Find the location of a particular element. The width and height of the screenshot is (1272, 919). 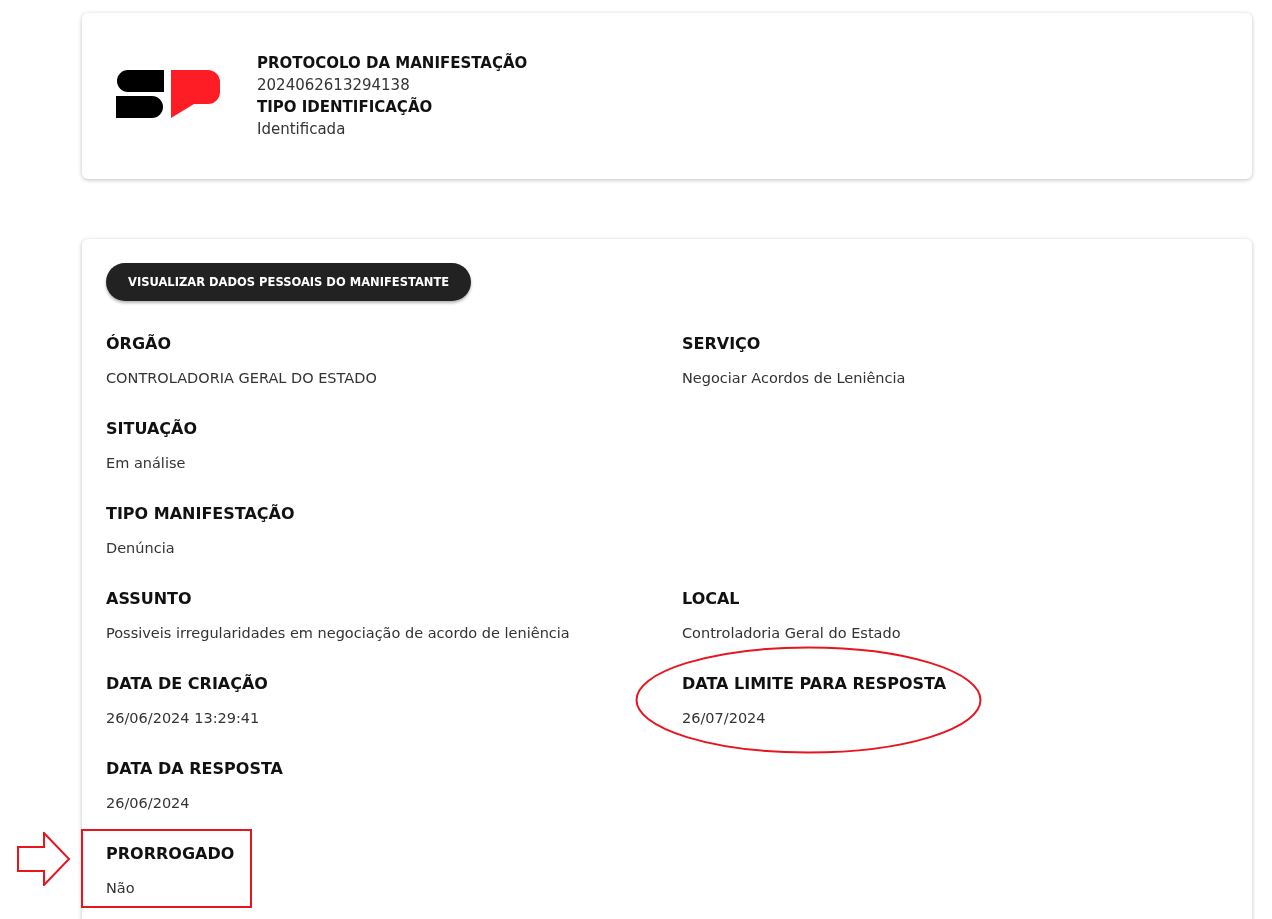

field-label: ASSUNTO is located at coordinates (149, 599).